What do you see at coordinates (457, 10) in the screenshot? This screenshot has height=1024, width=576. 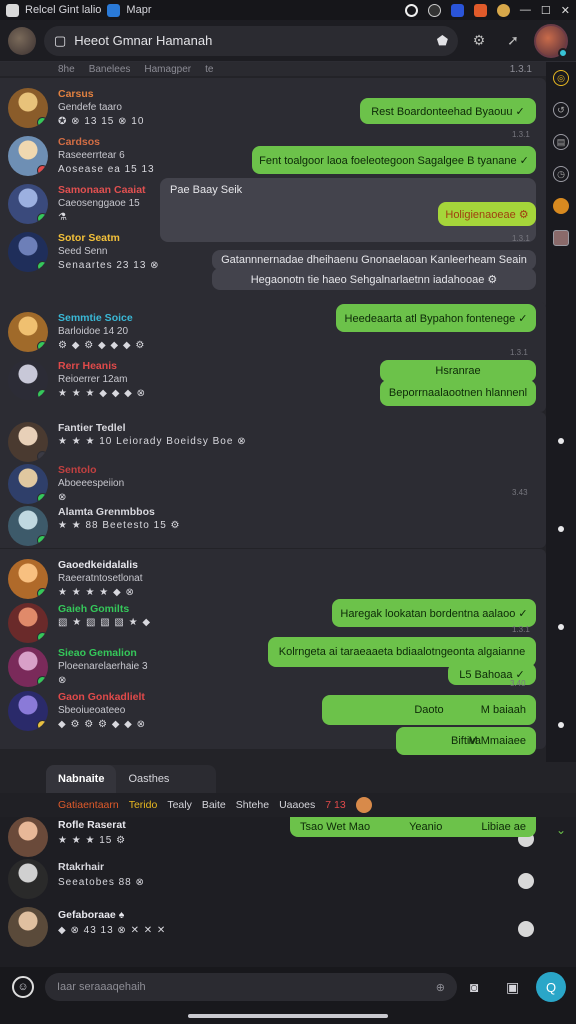 I see `wallet-icon` at bounding box center [457, 10].